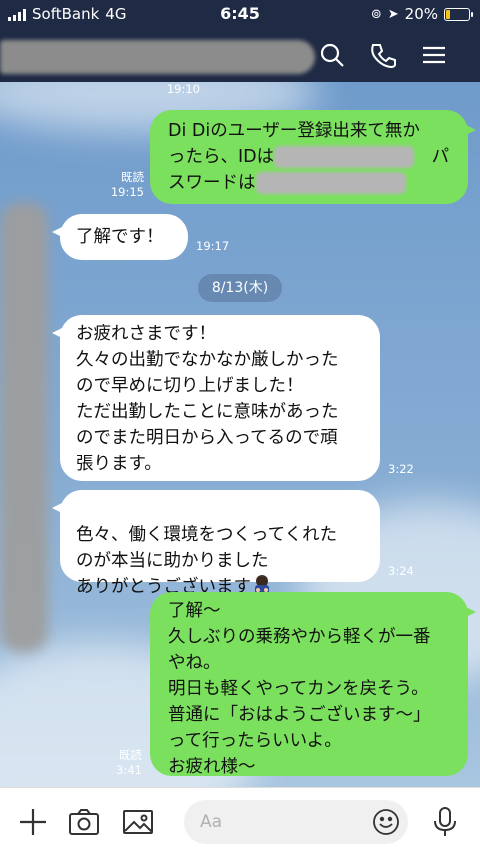  Describe the element at coordinates (332, 55) in the screenshot. I see `search-icon` at that location.